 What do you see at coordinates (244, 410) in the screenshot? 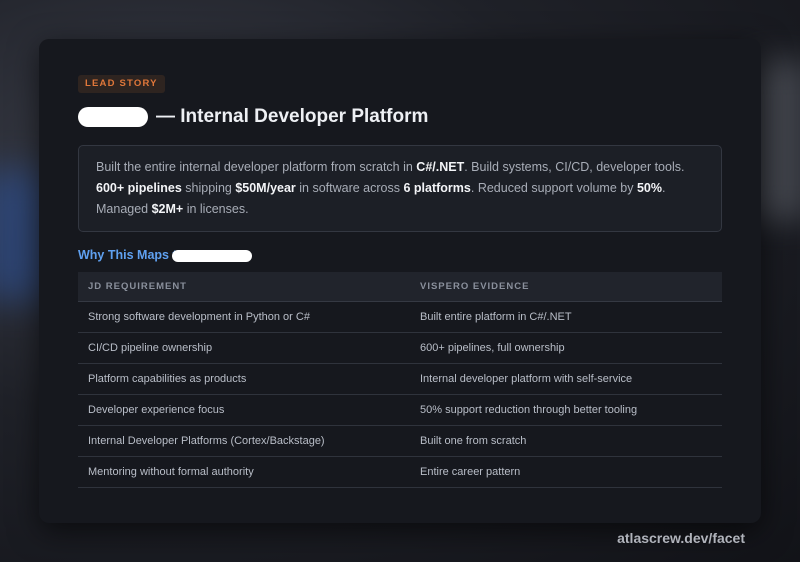
I see `requirement-cell: Developer experience focus` at bounding box center [244, 410].